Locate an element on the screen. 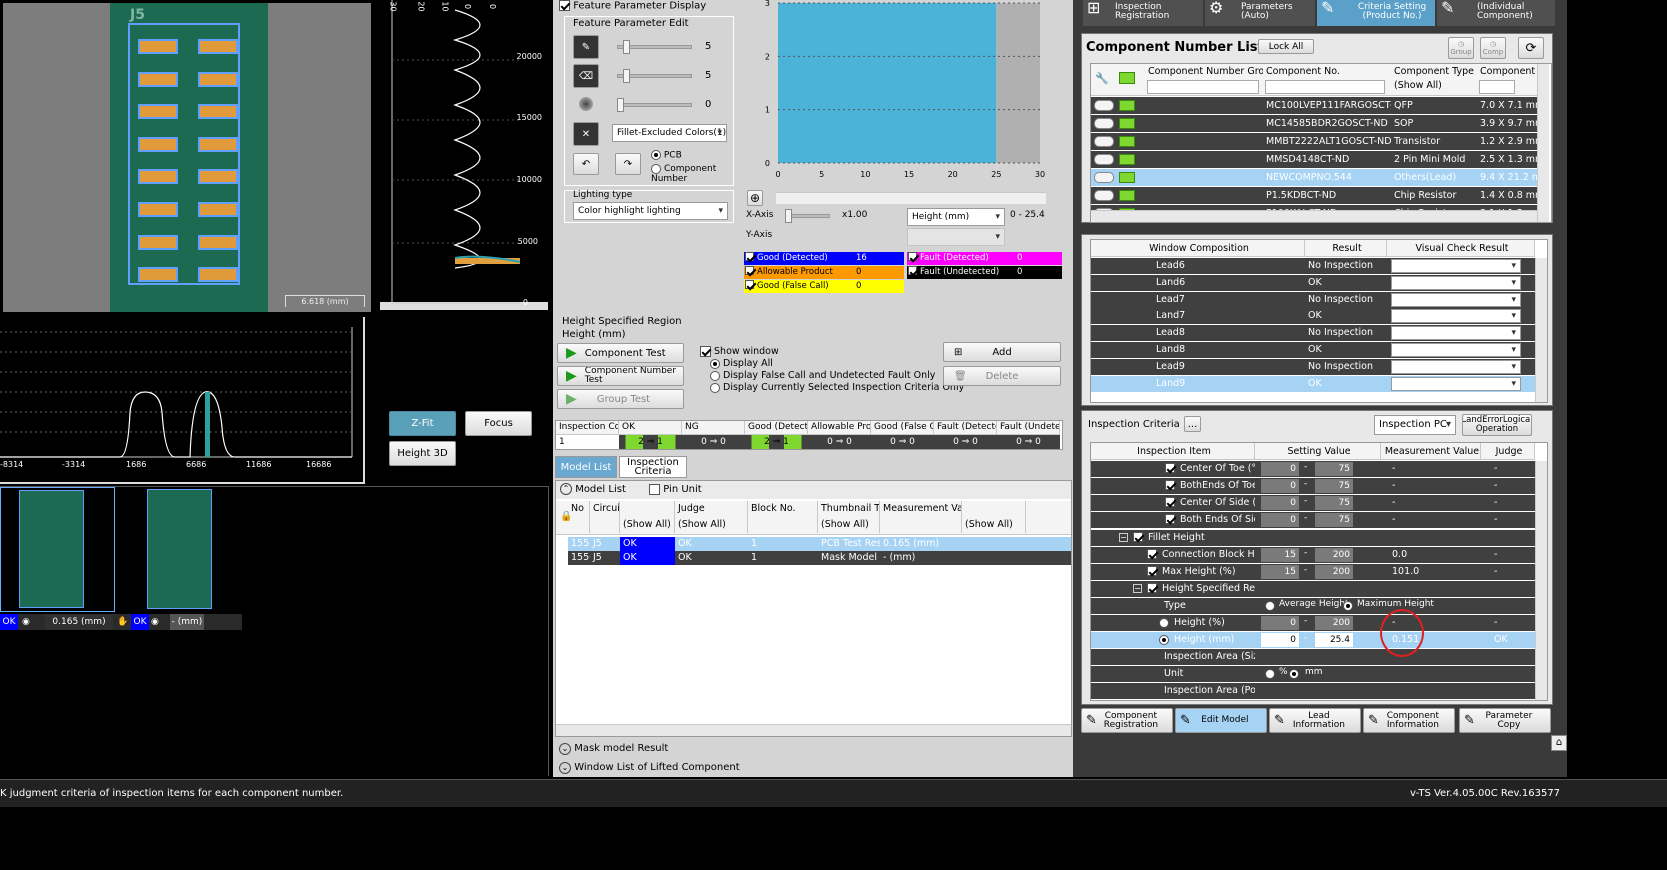  model-list-header: ⌃ Model List Pin Unit is located at coordinates (813, 490).